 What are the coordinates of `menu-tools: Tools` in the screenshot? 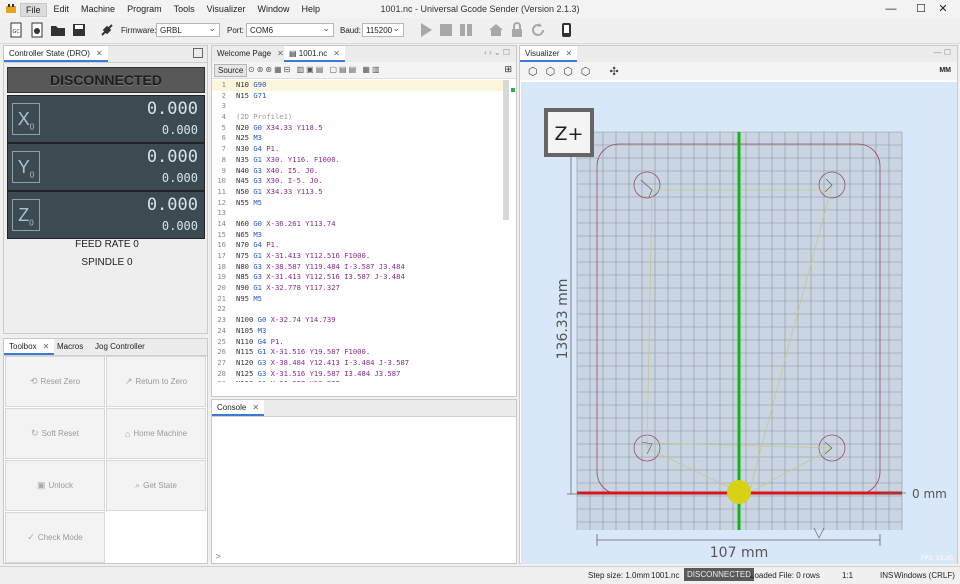 It's located at (184, 10).